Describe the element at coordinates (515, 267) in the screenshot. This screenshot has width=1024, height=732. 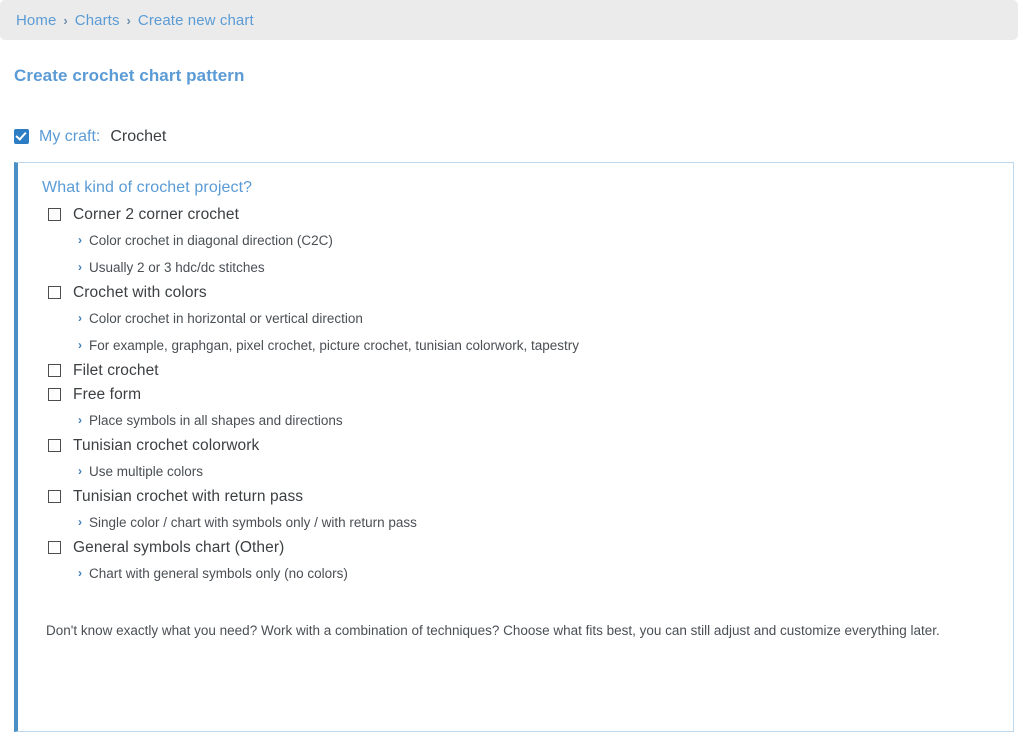
I see `option-detail: › Usually 2 or 3 hdc/dc stitches` at that location.